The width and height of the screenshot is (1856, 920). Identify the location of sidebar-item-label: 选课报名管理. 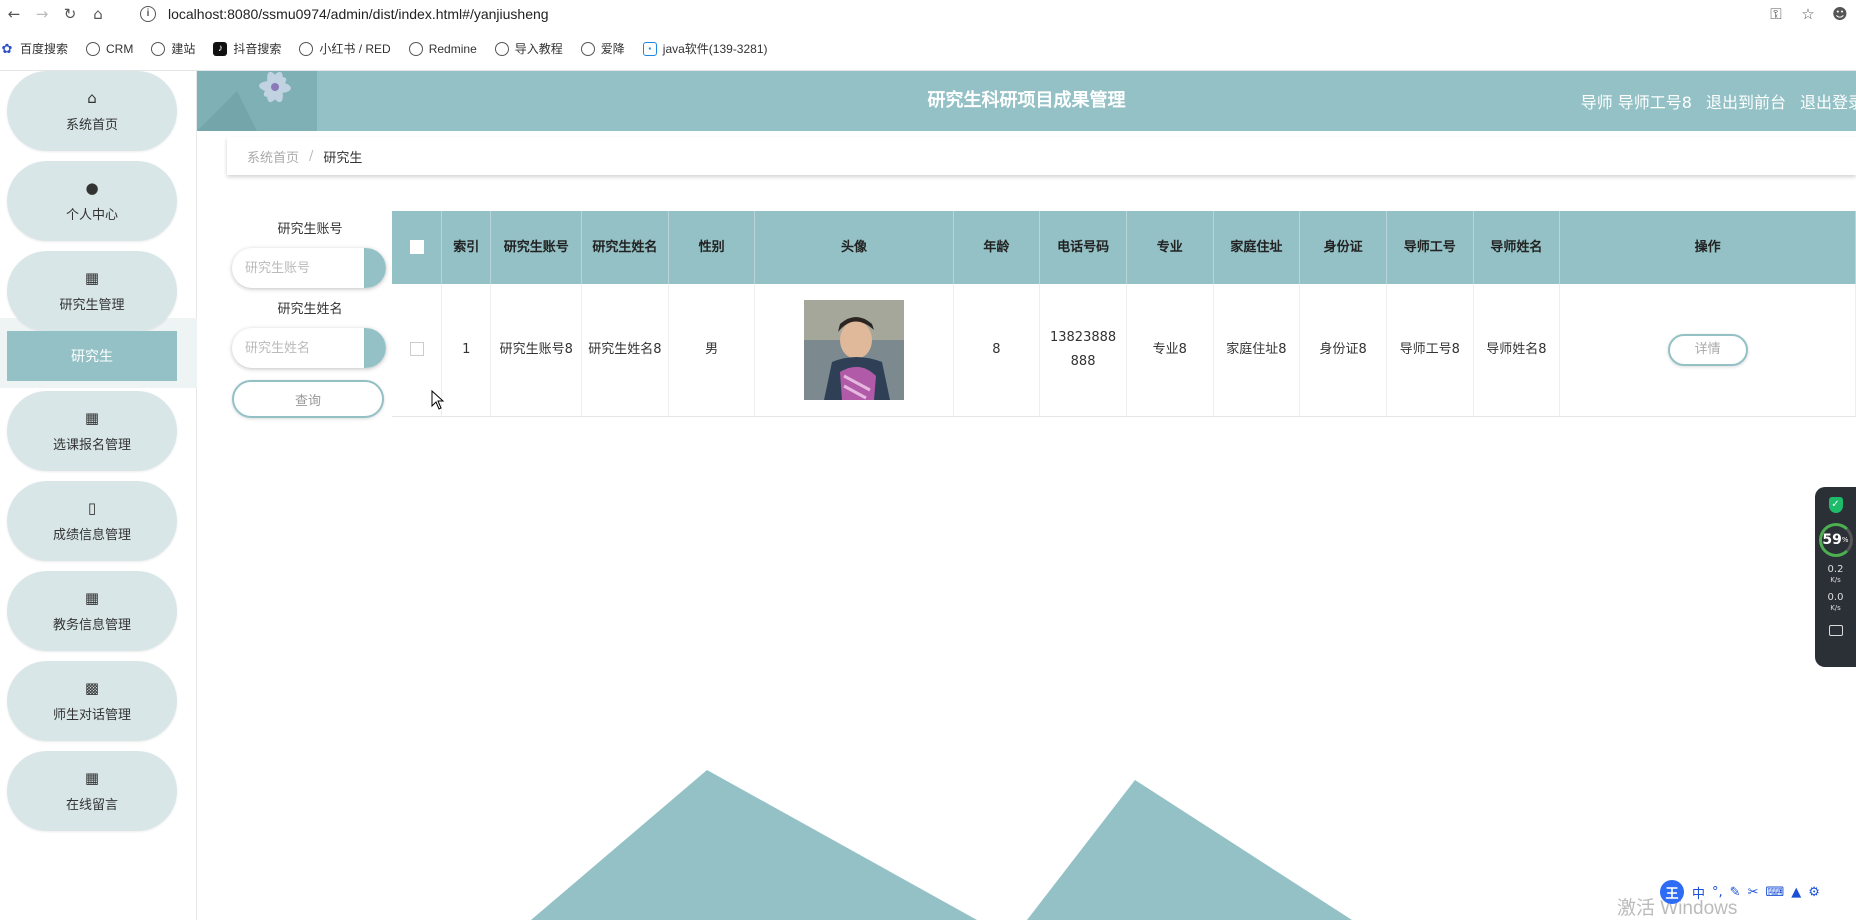
(91, 445).